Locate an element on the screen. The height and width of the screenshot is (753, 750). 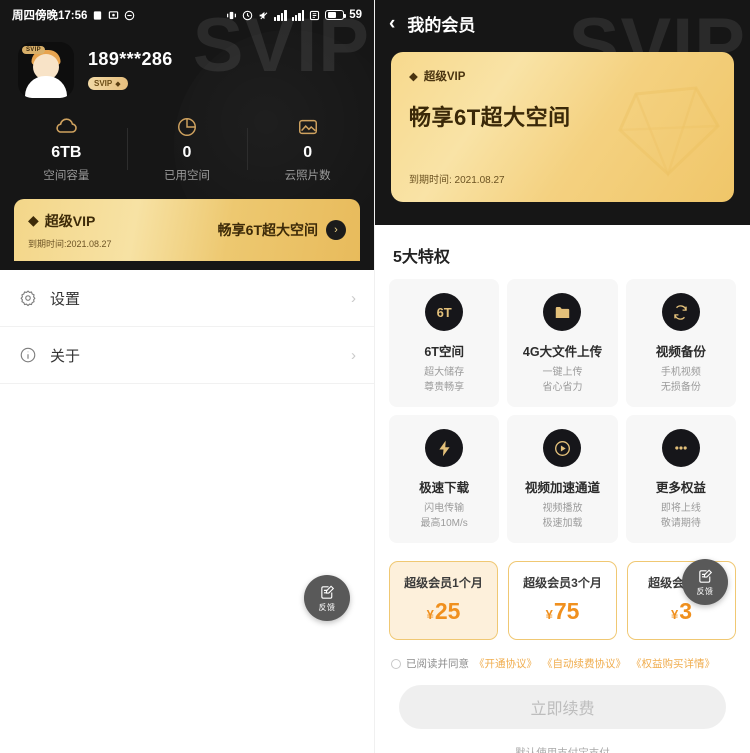
agreement-checkbox is located at coordinates (396, 663).